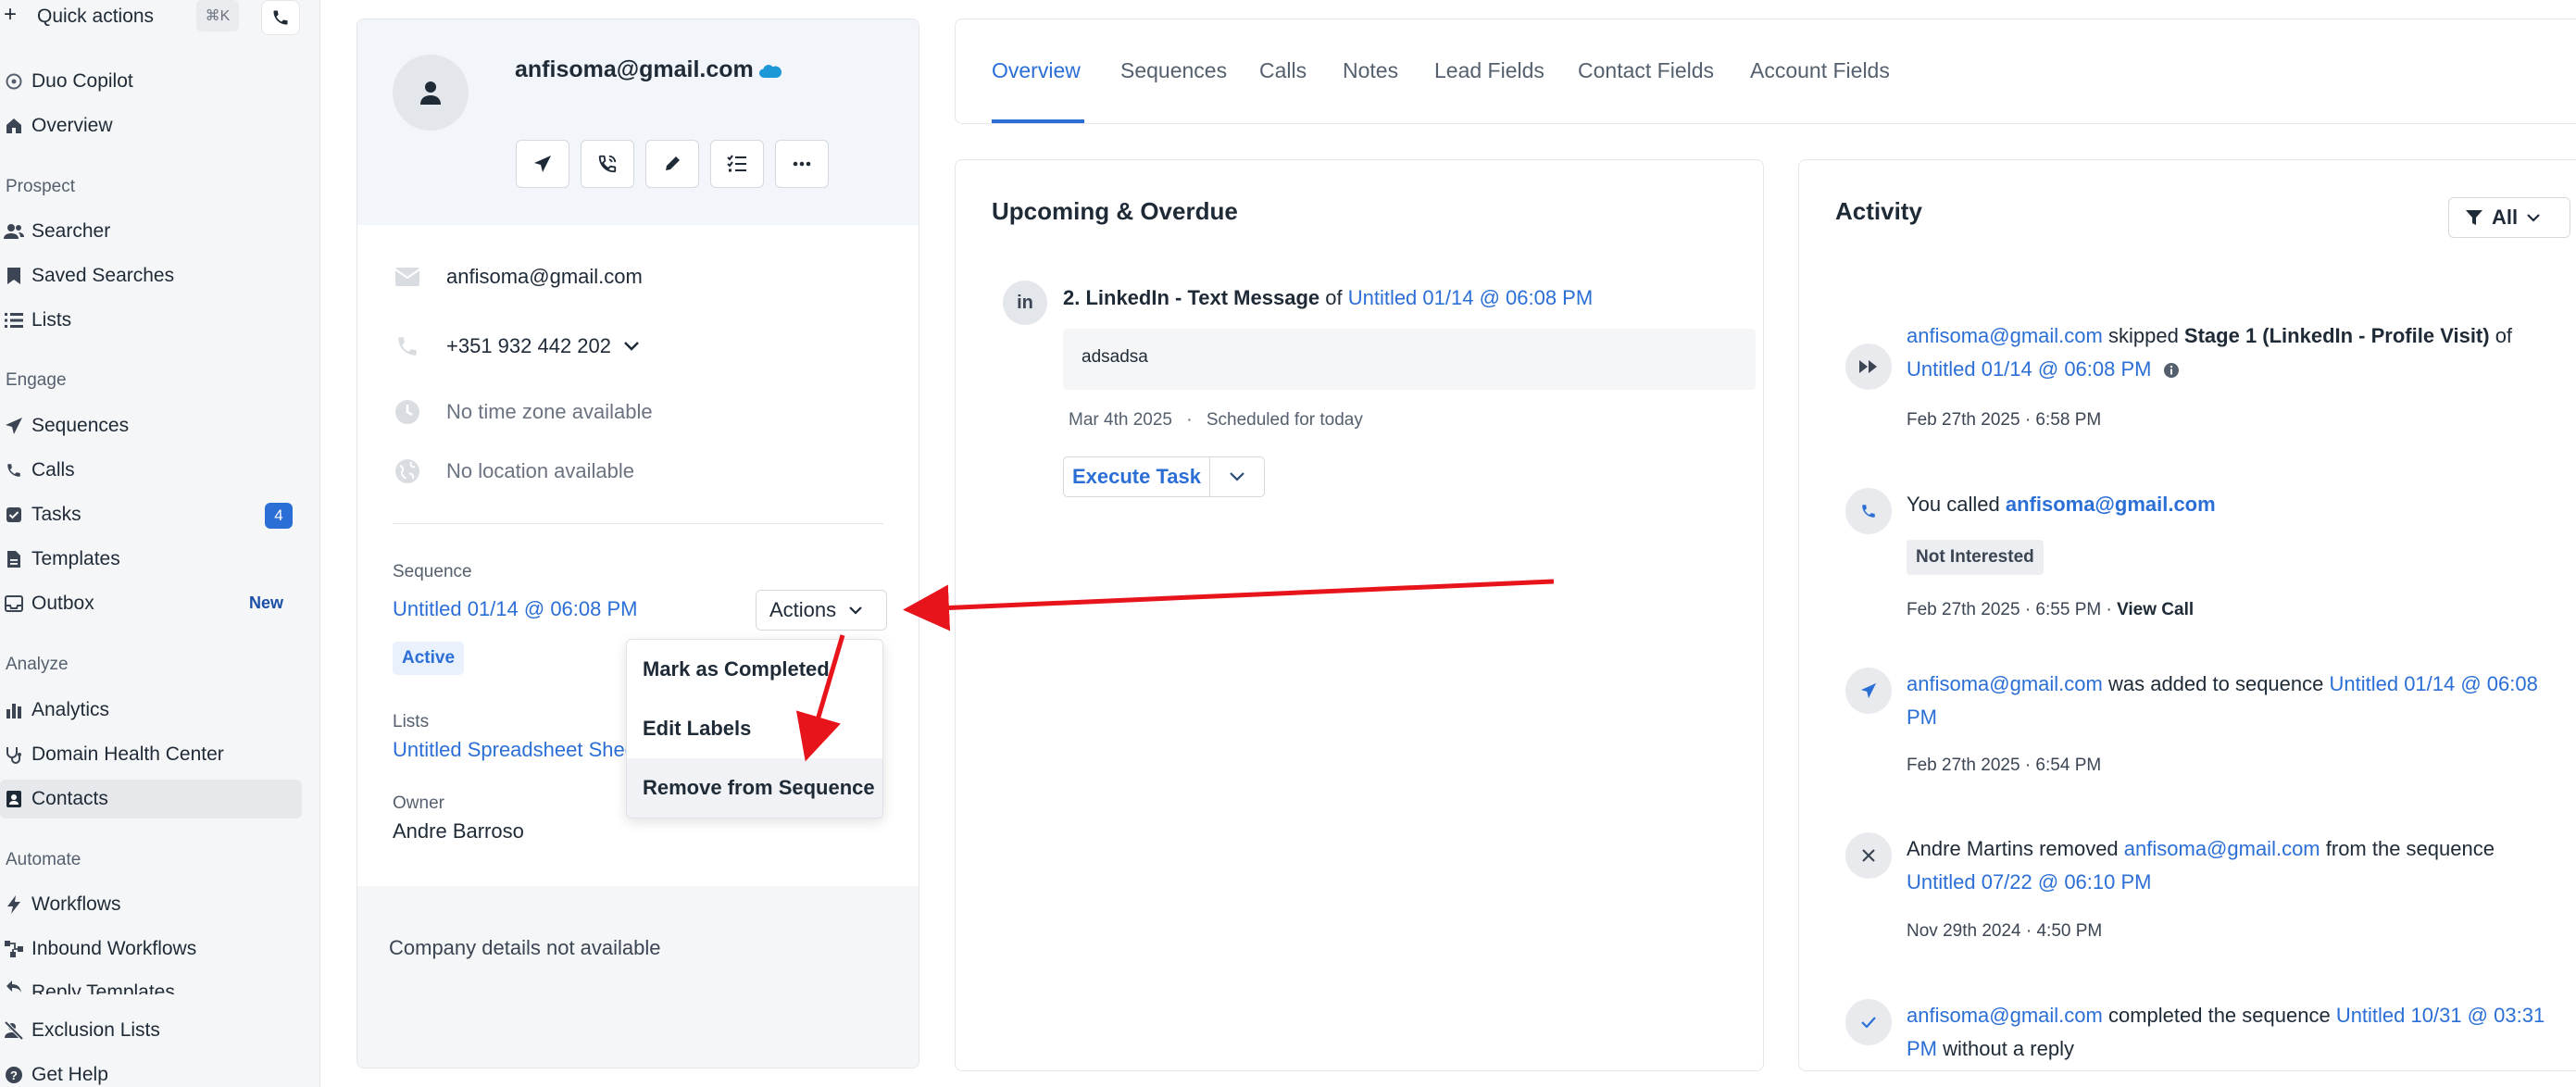  I want to click on sidebar-item-inbound-workflows: Inbound Workflows, so click(151, 949).